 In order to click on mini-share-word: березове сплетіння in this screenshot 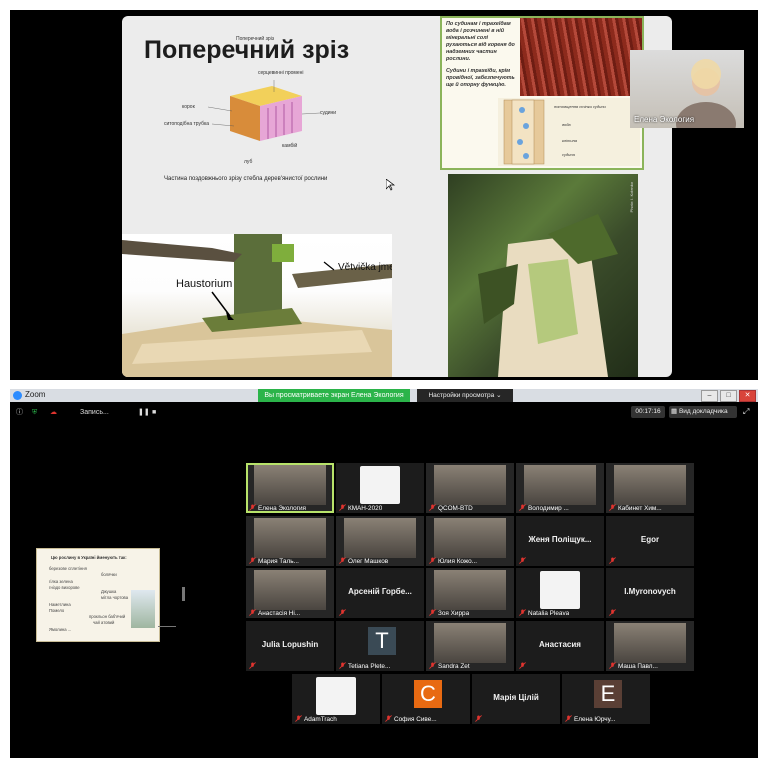, I will do `click(68, 568)`.